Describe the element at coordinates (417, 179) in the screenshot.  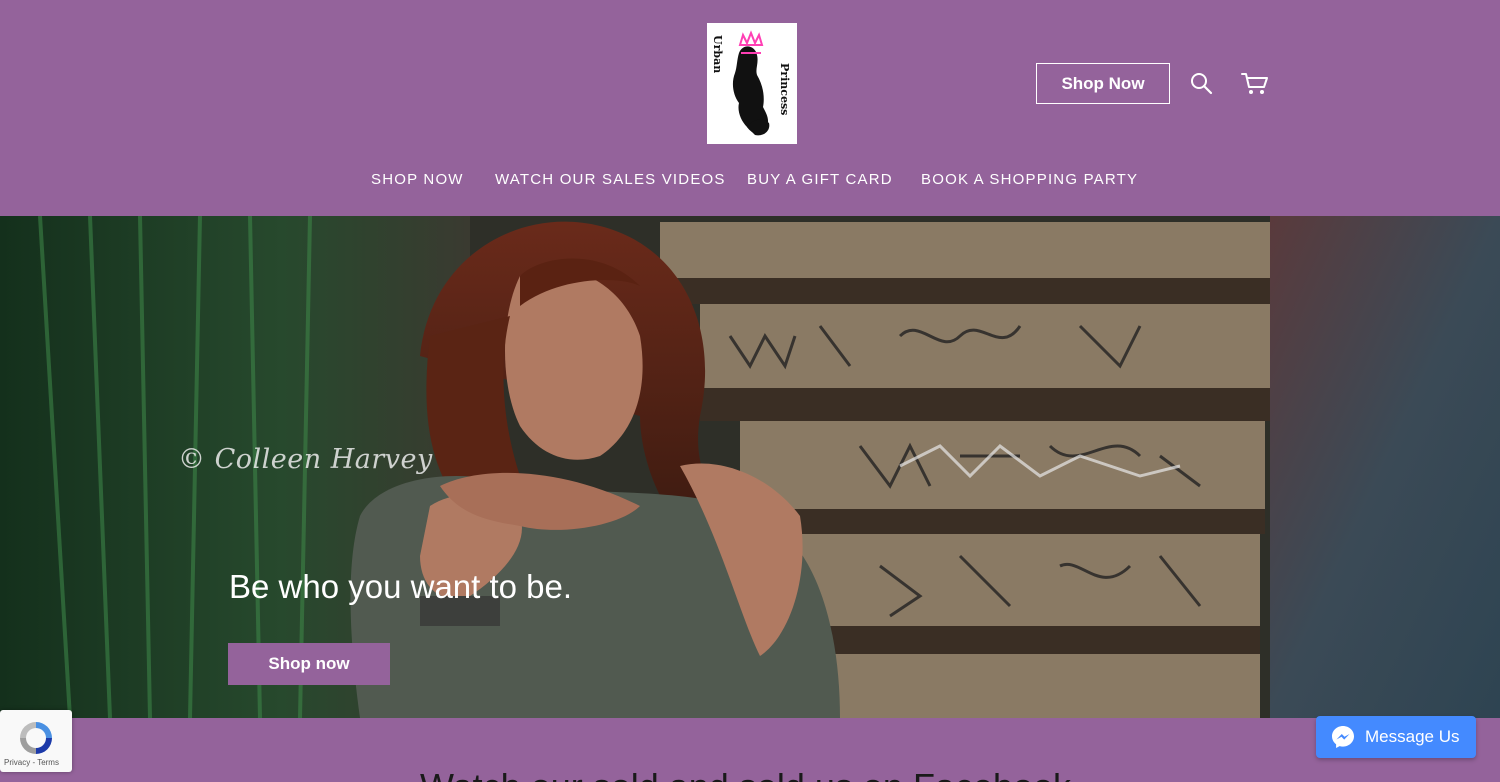
I see `nav-item-shop-now: SHOP NOW` at that location.